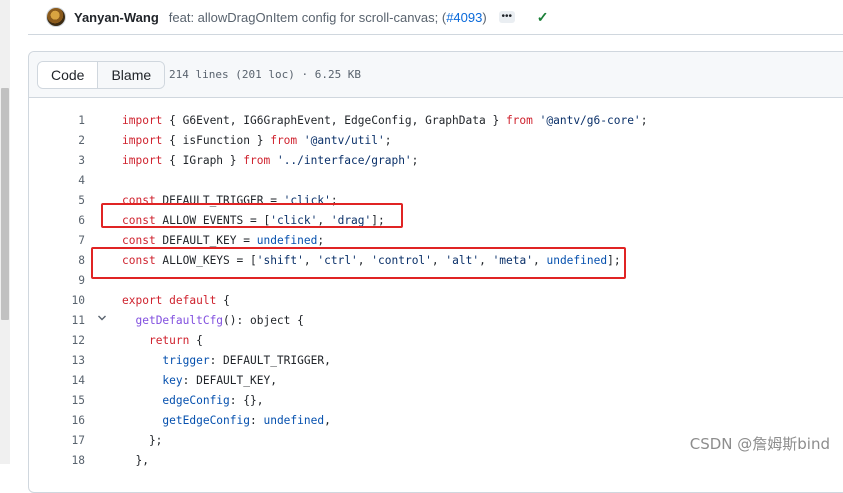 The height and width of the screenshot is (493, 843). Describe the element at coordinates (67, 141) in the screenshot. I see `line-number: 2` at that location.